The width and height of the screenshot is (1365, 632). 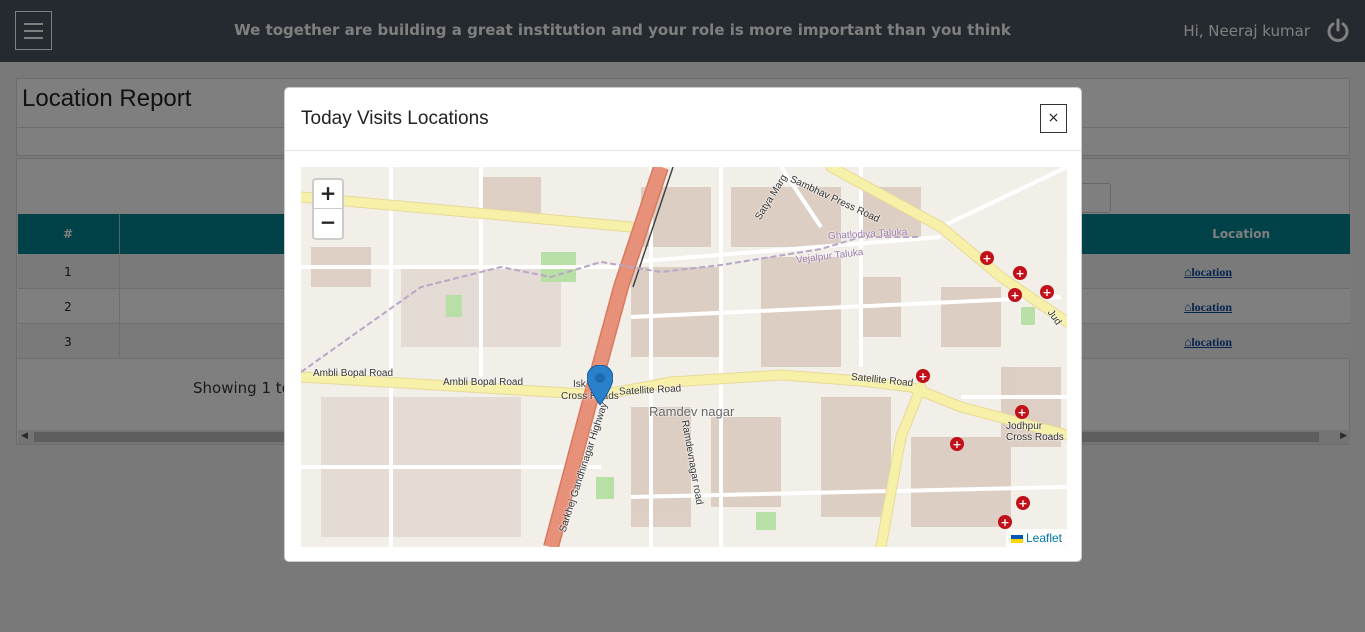 I want to click on zoom-control: + −, so click(x=328, y=209).